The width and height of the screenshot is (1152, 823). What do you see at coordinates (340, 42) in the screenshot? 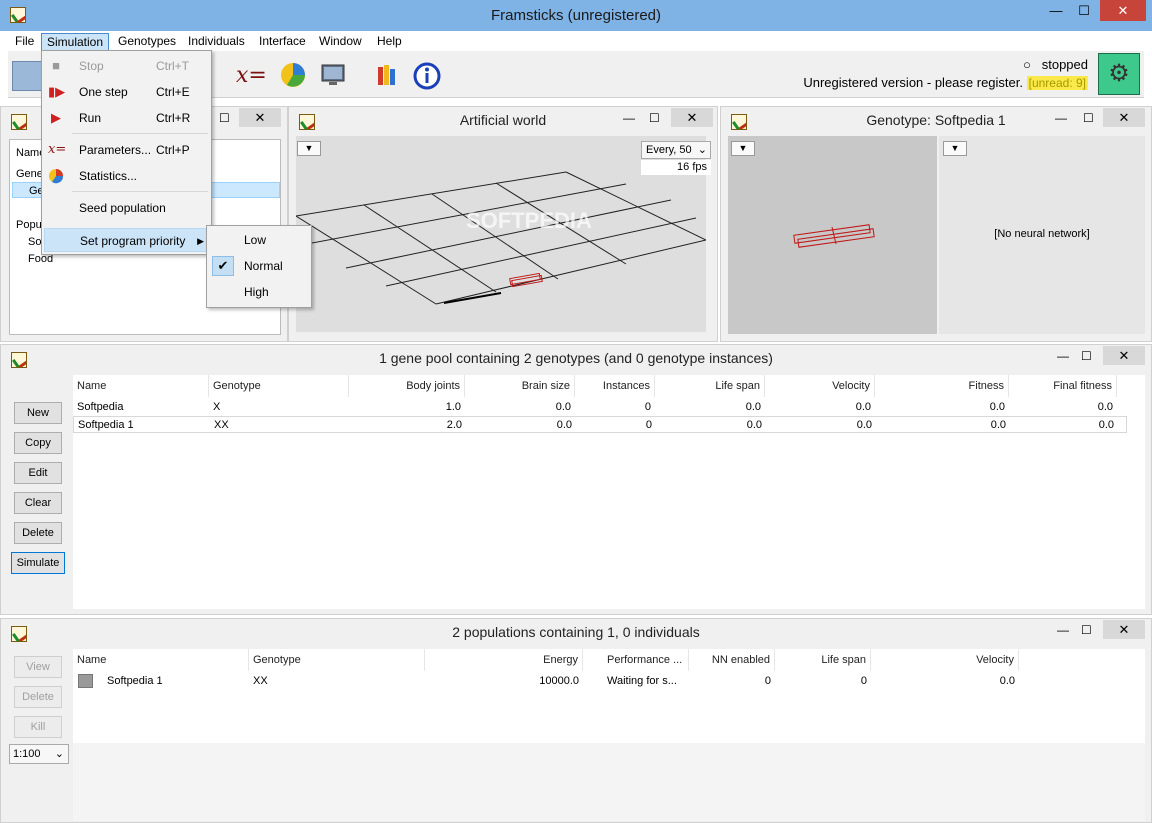
I see `menu-window: Window` at bounding box center [340, 42].